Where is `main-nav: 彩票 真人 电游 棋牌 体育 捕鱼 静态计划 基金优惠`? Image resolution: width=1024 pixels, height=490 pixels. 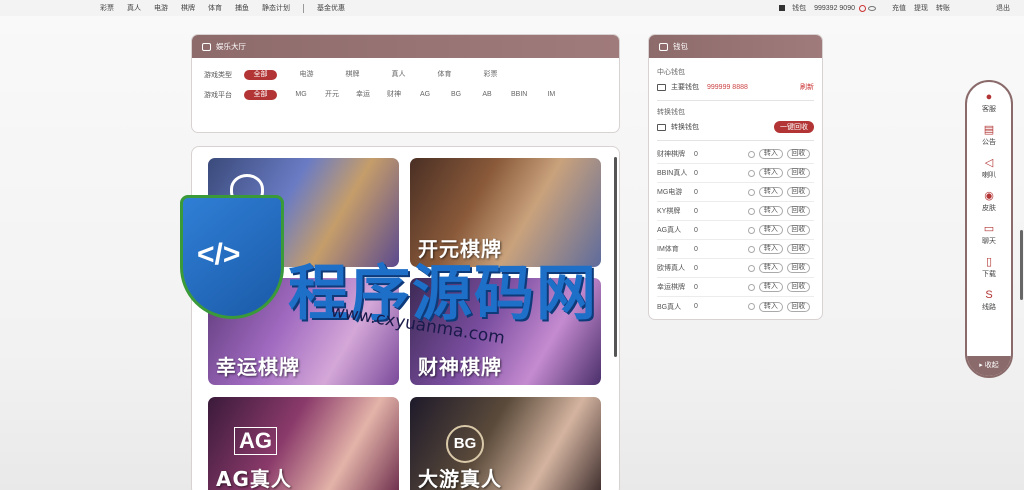 main-nav: 彩票 真人 电游 棋牌 体育 捕鱼 静态计划 基金优惠 is located at coordinates (229, 8).